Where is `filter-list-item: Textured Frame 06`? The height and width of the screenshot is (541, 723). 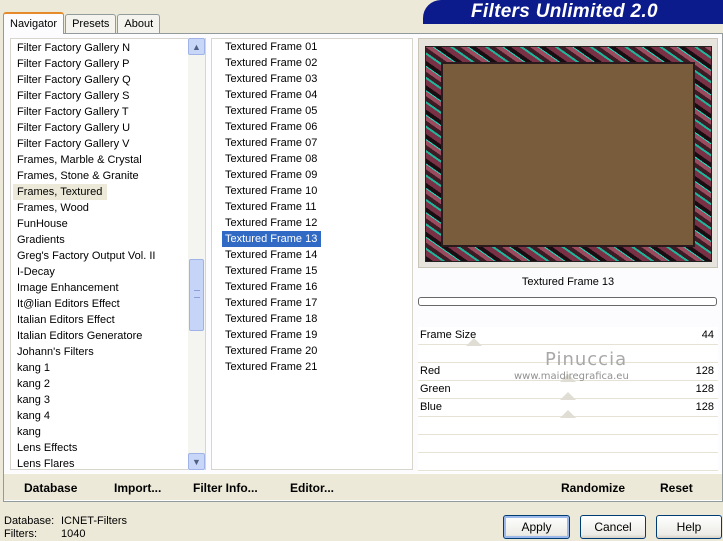 filter-list-item: Textured Frame 06 is located at coordinates (266, 127).